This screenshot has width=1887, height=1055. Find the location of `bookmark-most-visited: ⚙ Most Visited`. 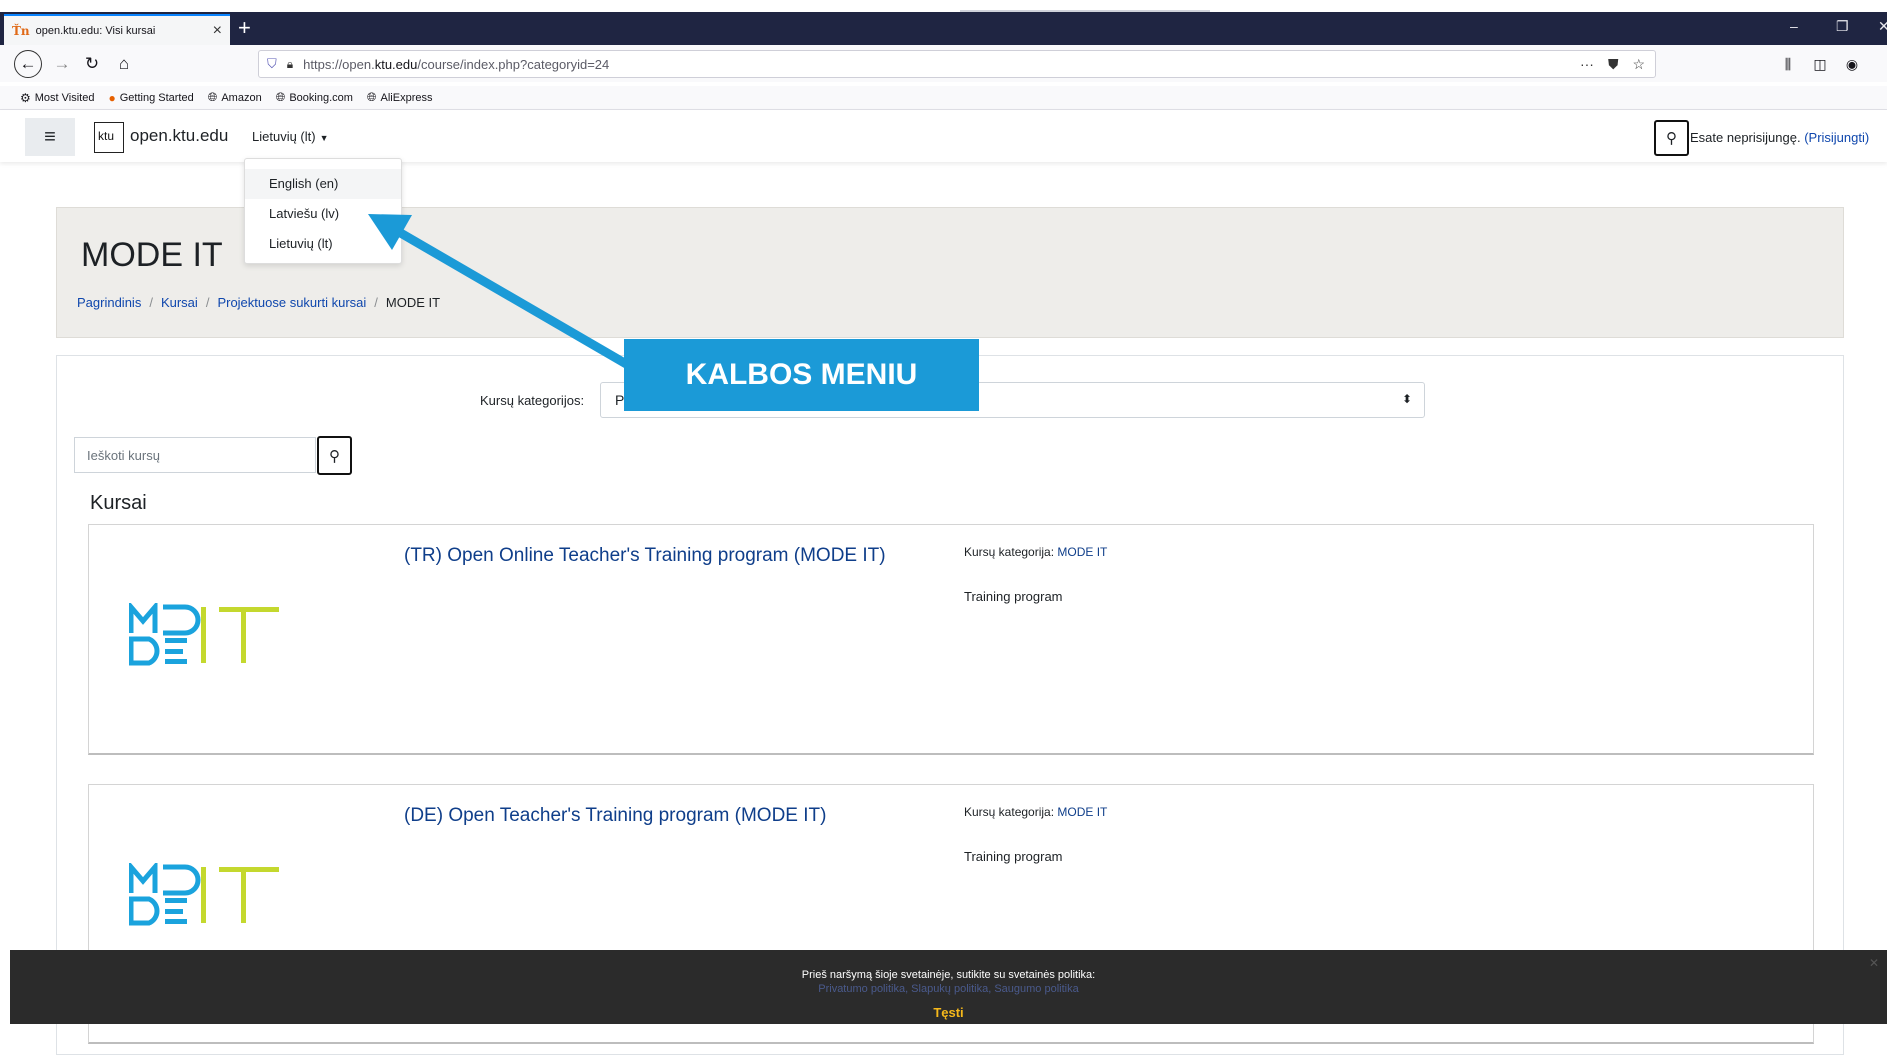

bookmark-most-visited: ⚙ Most Visited is located at coordinates (57, 98).